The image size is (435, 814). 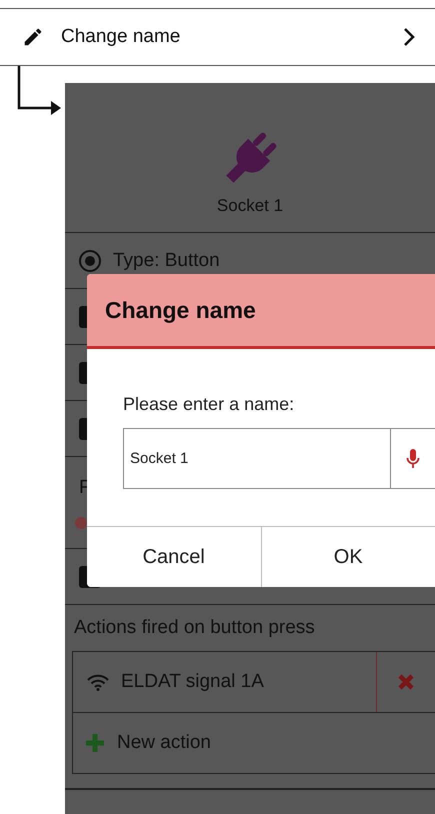 I want to click on delete-icon, so click(x=406, y=682).